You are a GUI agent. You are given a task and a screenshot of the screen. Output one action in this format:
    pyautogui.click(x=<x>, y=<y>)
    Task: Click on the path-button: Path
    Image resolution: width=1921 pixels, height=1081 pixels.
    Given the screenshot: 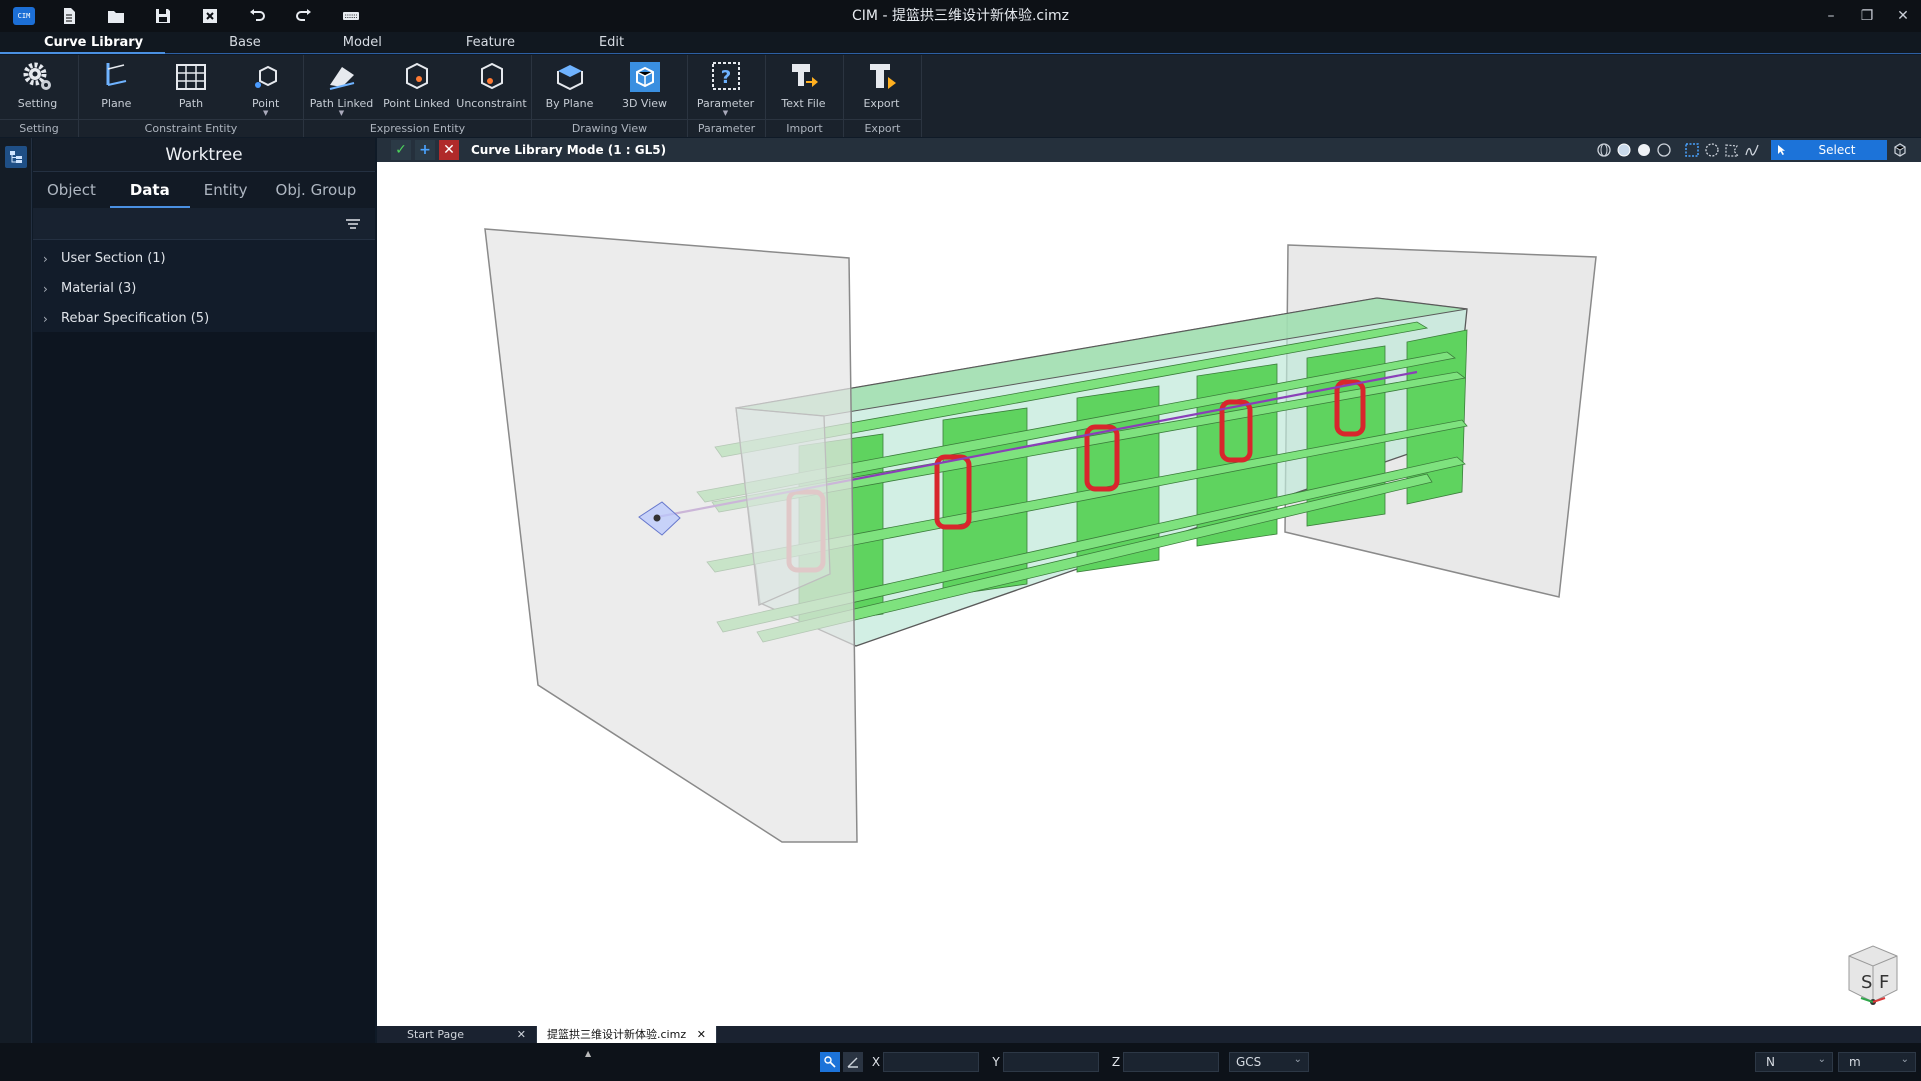 What is the action you would take?
    pyautogui.click(x=191, y=84)
    